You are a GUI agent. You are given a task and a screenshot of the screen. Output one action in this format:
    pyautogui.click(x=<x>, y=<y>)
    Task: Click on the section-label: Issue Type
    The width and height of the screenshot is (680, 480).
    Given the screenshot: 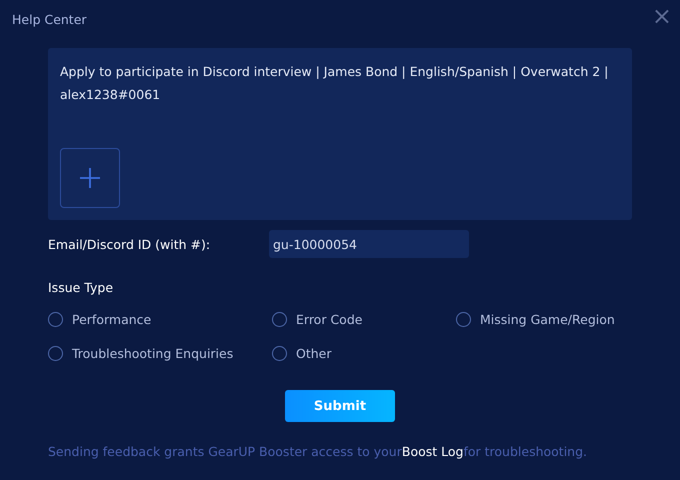 What is the action you would take?
    pyautogui.click(x=81, y=287)
    